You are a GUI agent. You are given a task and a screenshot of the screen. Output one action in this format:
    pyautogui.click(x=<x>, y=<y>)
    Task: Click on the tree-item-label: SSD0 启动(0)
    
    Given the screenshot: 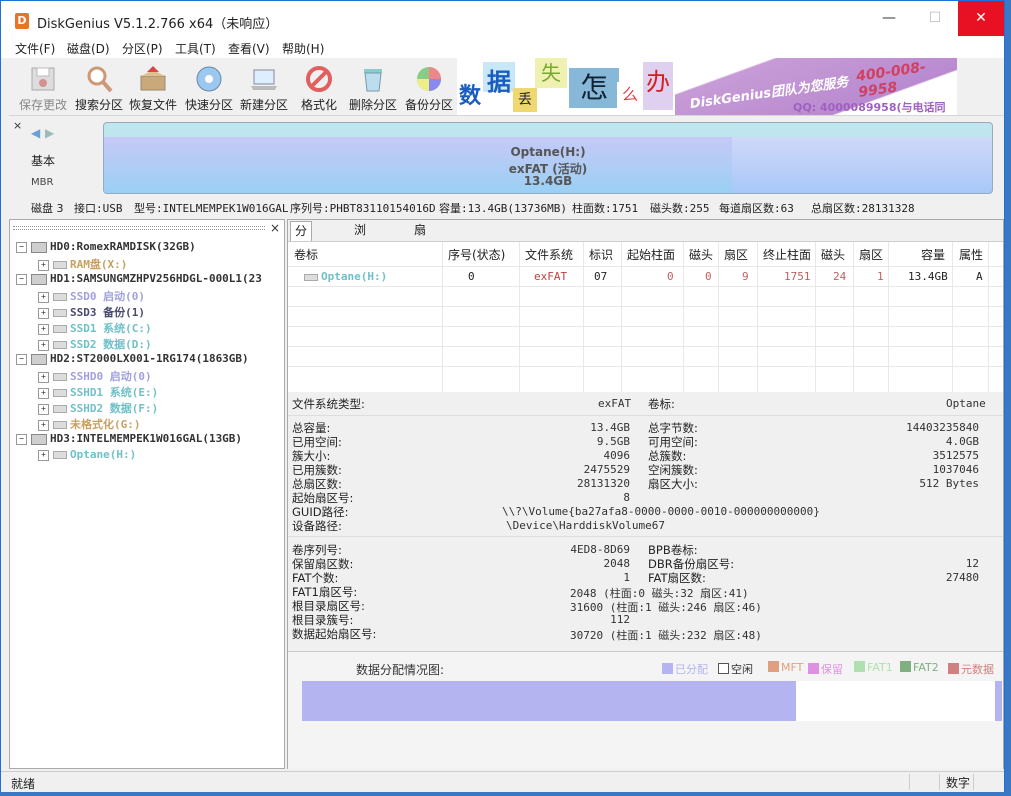 What is the action you would take?
    pyautogui.click(x=107, y=296)
    